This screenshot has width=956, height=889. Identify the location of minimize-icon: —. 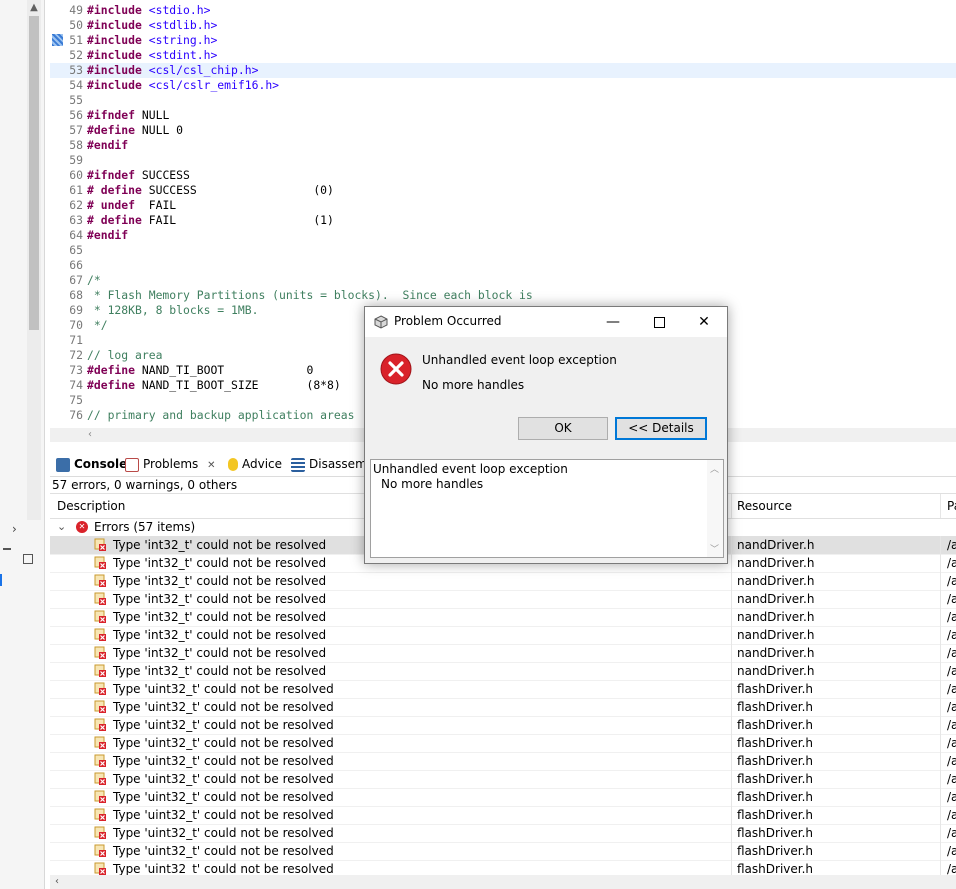
(613, 322).